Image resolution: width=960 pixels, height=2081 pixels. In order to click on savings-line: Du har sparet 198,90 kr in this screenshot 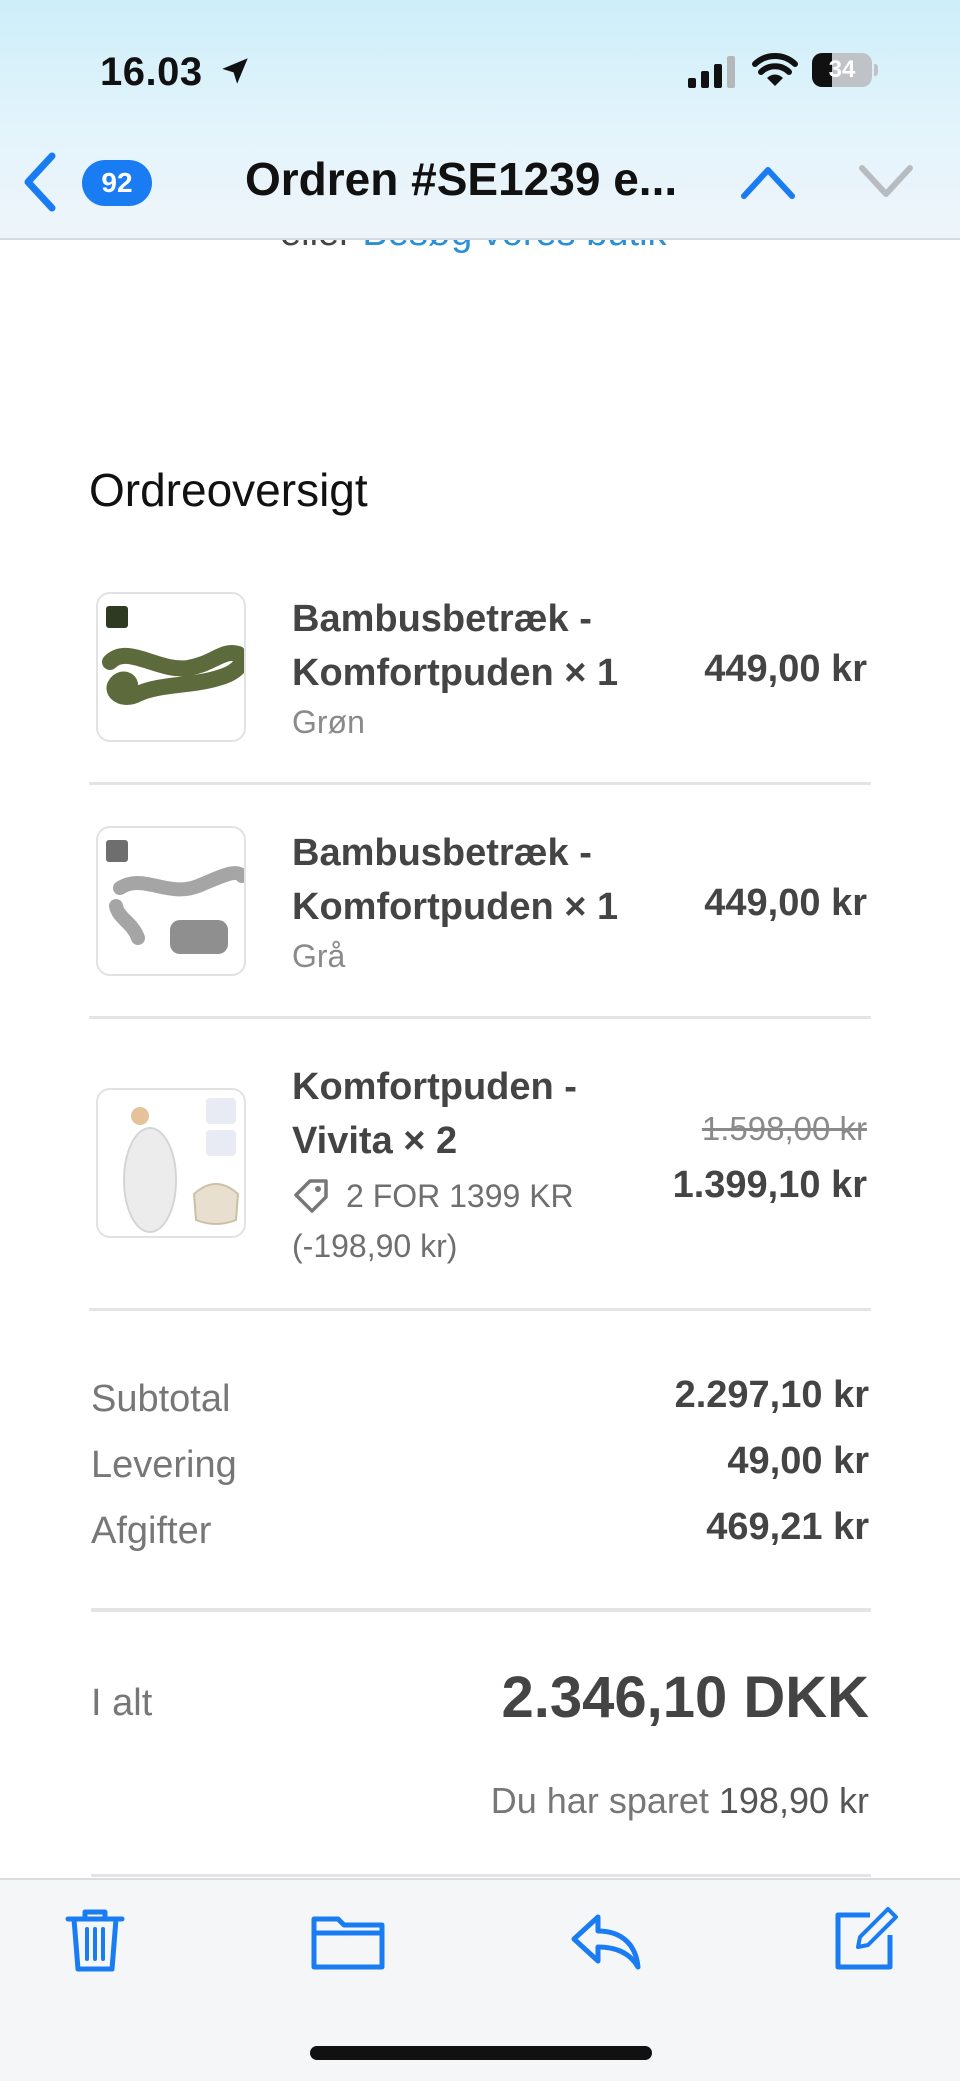, I will do `click(680, 1801)`.